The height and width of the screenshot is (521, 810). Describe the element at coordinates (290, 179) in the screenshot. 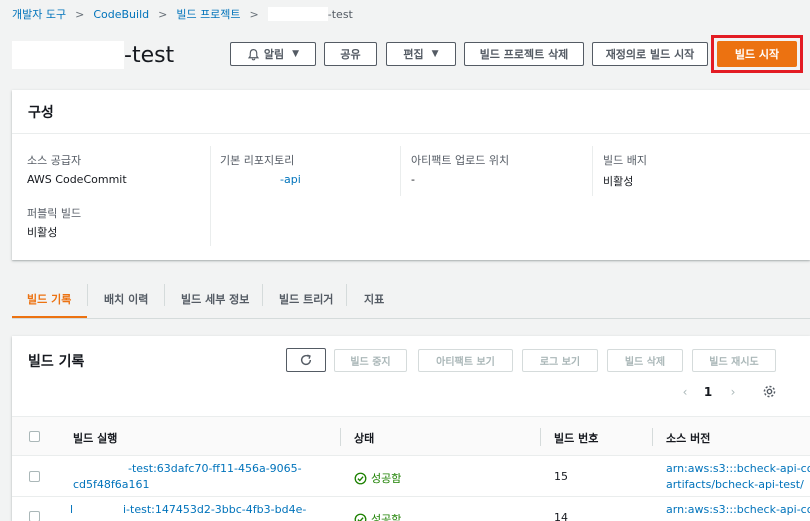

I see `primary-repo-link: -api` at that location.